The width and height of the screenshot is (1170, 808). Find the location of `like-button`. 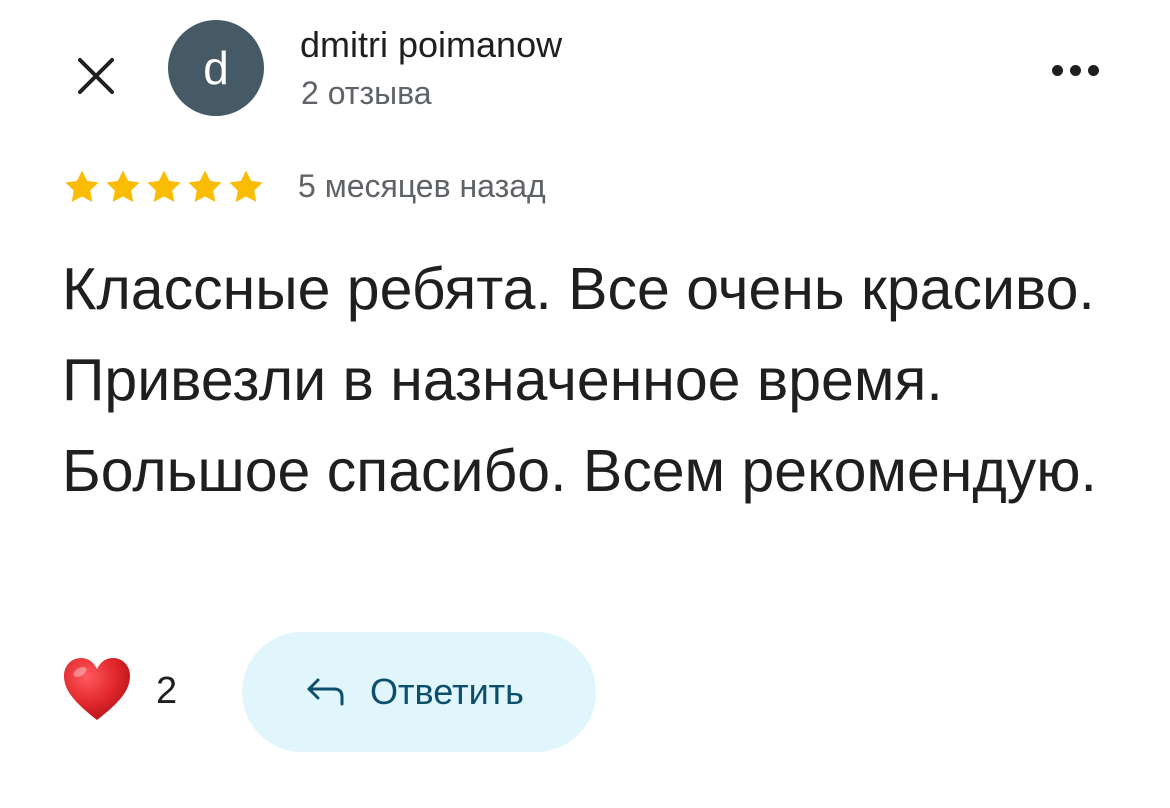

like-button is located at coordinates (97, 690).